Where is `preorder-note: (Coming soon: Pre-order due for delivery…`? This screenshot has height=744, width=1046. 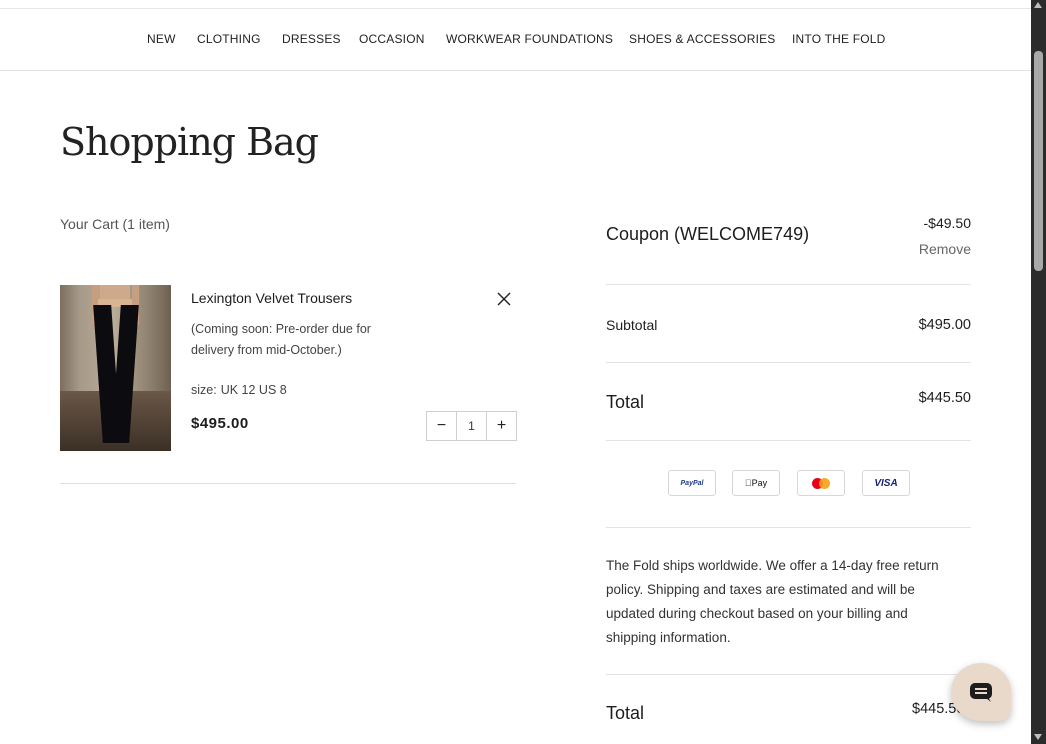
preorder-note: (Coming soon: Pre-order due for delivery… is located at coordinates (281, 339).